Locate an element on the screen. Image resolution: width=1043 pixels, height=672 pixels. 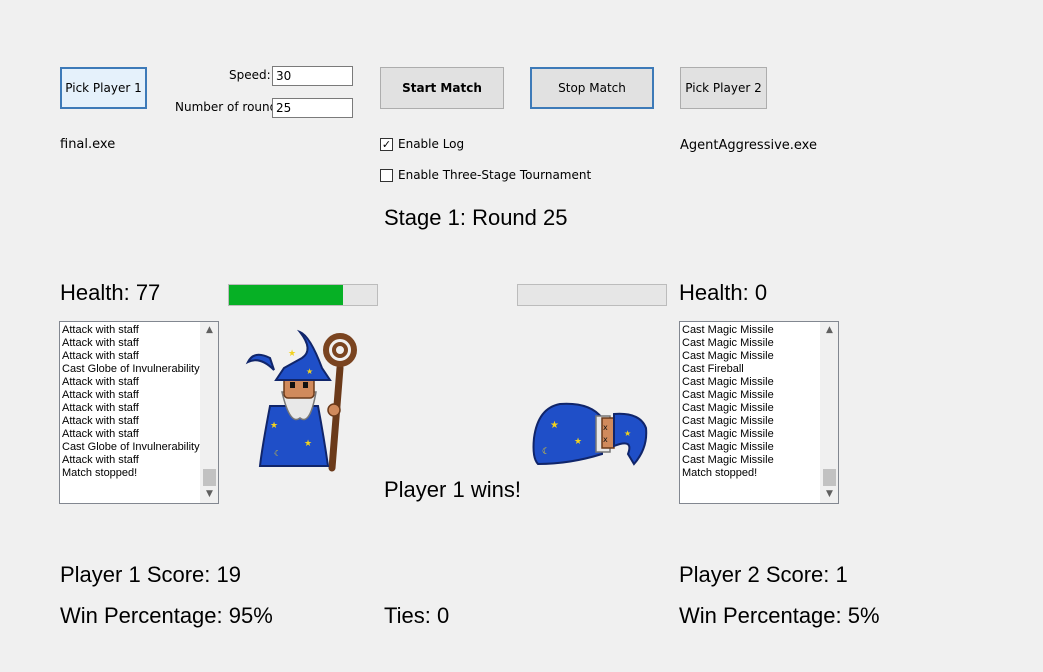
player1-score-label: Player 1 Score: 19 is located at coordinates (150, 574).